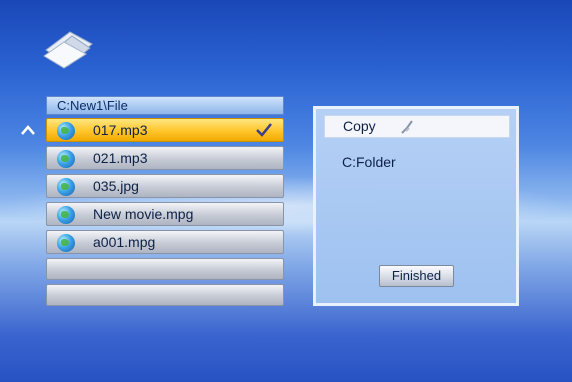 The height and width of the screenshot is (382, 572). What do you see at coordinates (407, 127) in the screenshot?
I see `cursor-icon` at bounding box center [407, 127].